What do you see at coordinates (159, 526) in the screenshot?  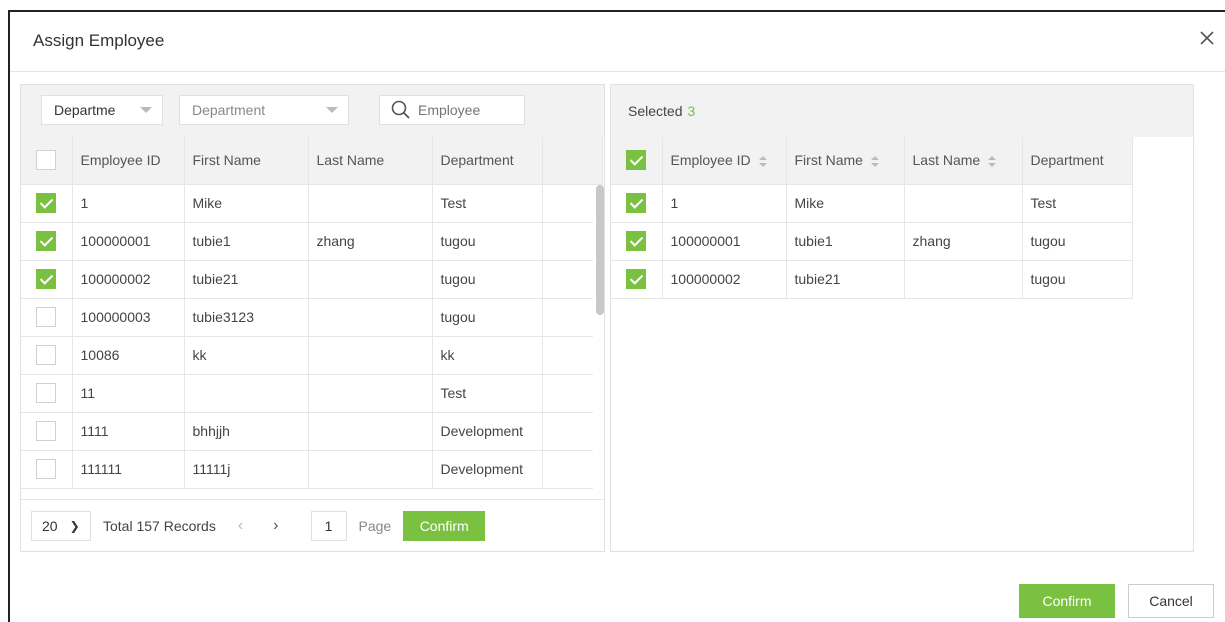 I see `total-records: Total 157 Records` at bounding box center [159, 526].